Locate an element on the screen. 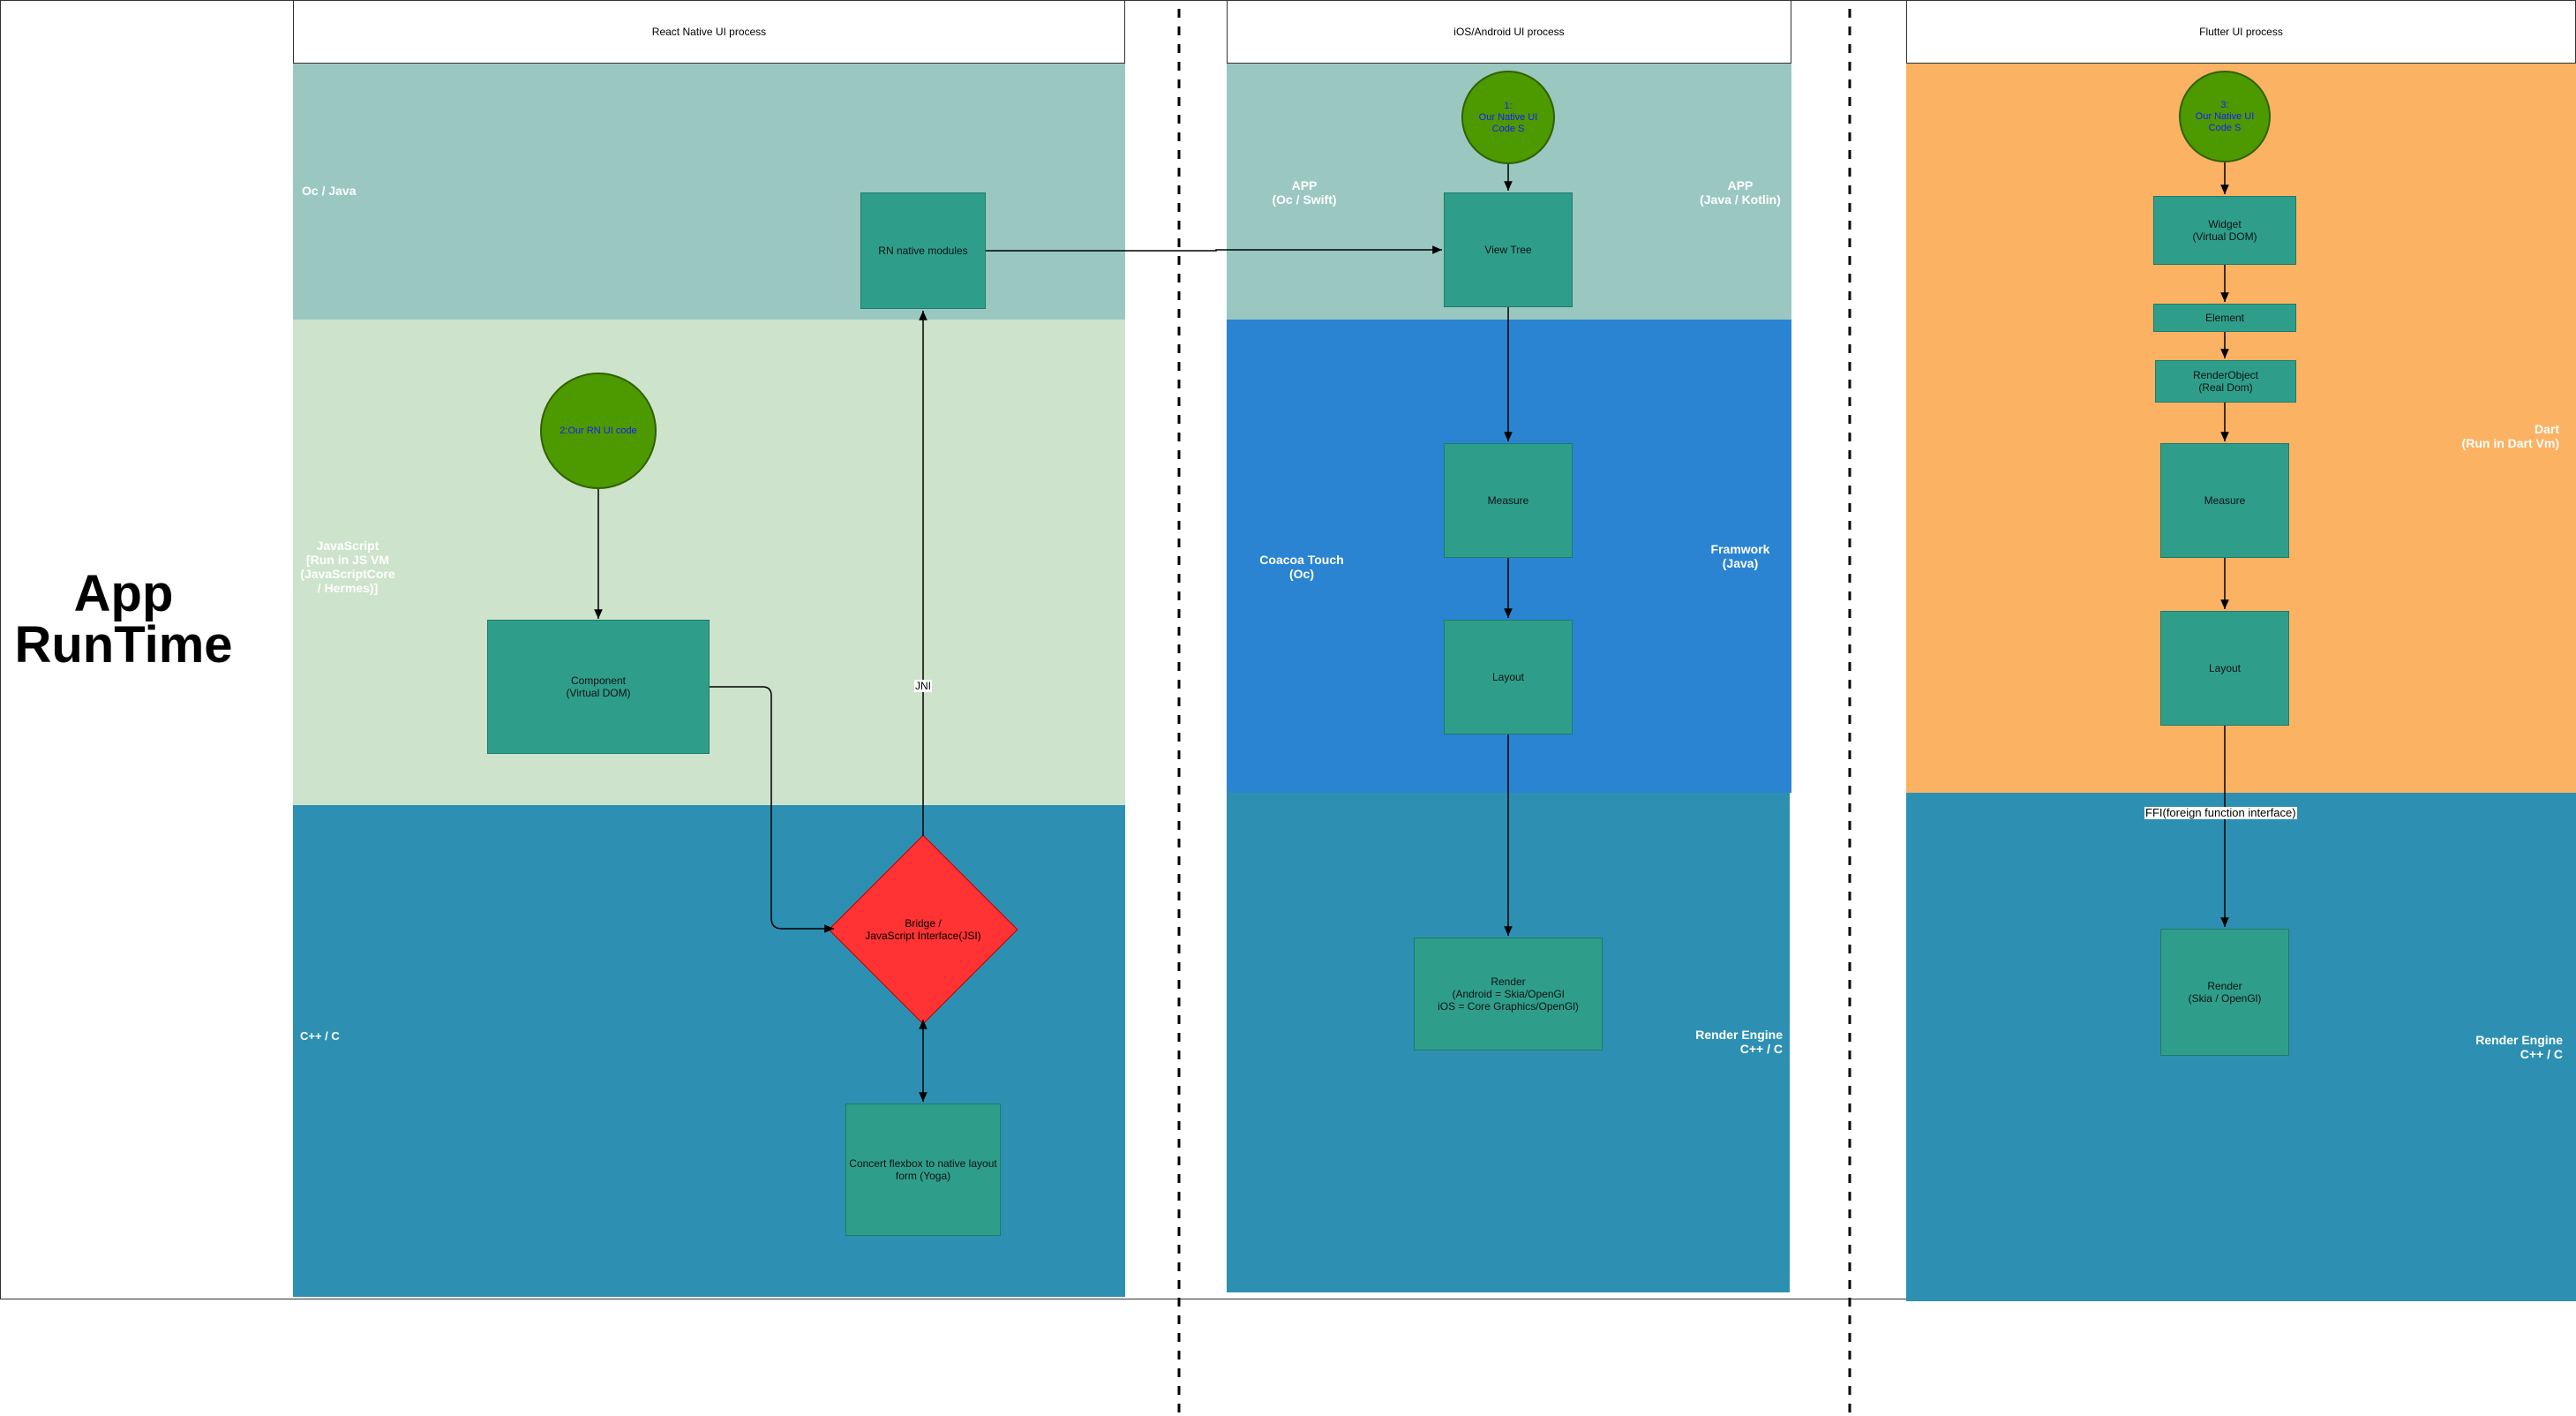  edge-label-ffi: FFI(foreign function interface) is located at coordinates (2220, 812).